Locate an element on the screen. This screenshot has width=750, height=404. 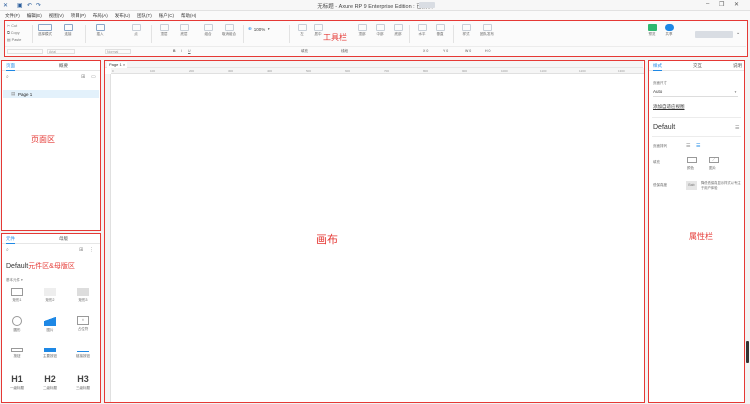
menu-team: 团队(T) is located at coordinates (144, 16).